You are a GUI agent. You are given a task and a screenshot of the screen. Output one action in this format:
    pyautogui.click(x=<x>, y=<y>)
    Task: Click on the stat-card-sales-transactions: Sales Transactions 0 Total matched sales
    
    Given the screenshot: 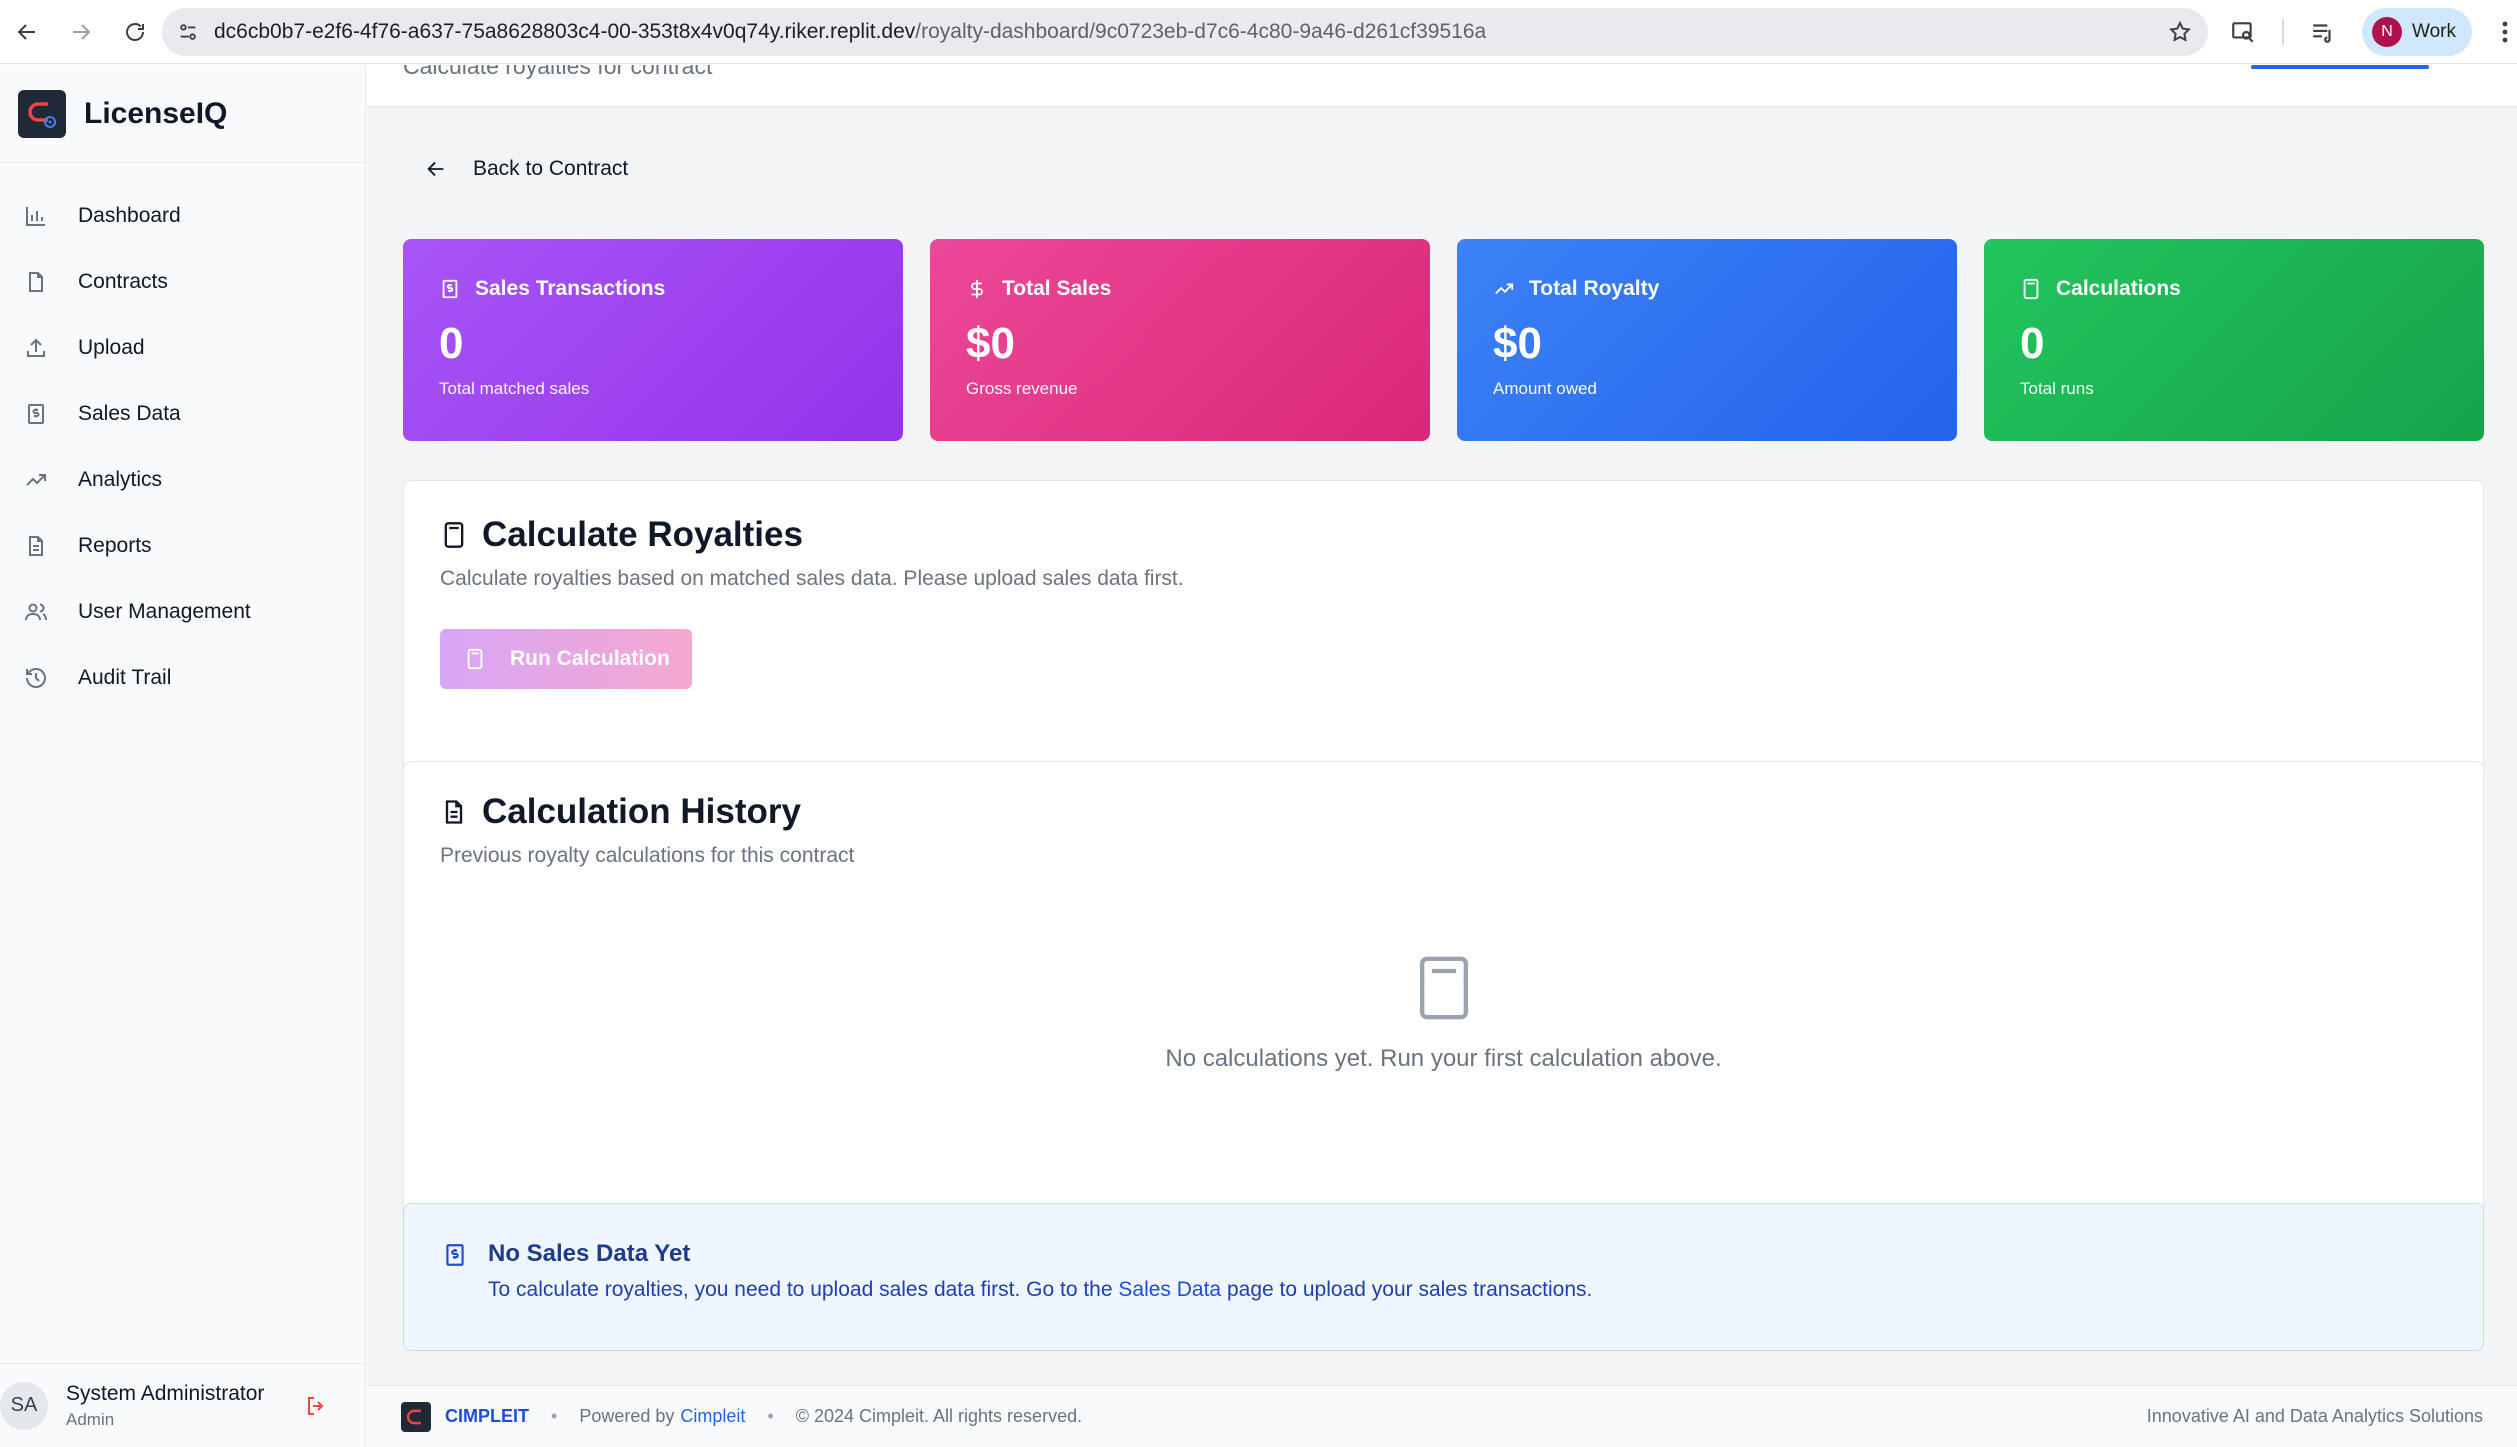 What is the action you would take?
    pyautogui.click(x=653, y=340)
    